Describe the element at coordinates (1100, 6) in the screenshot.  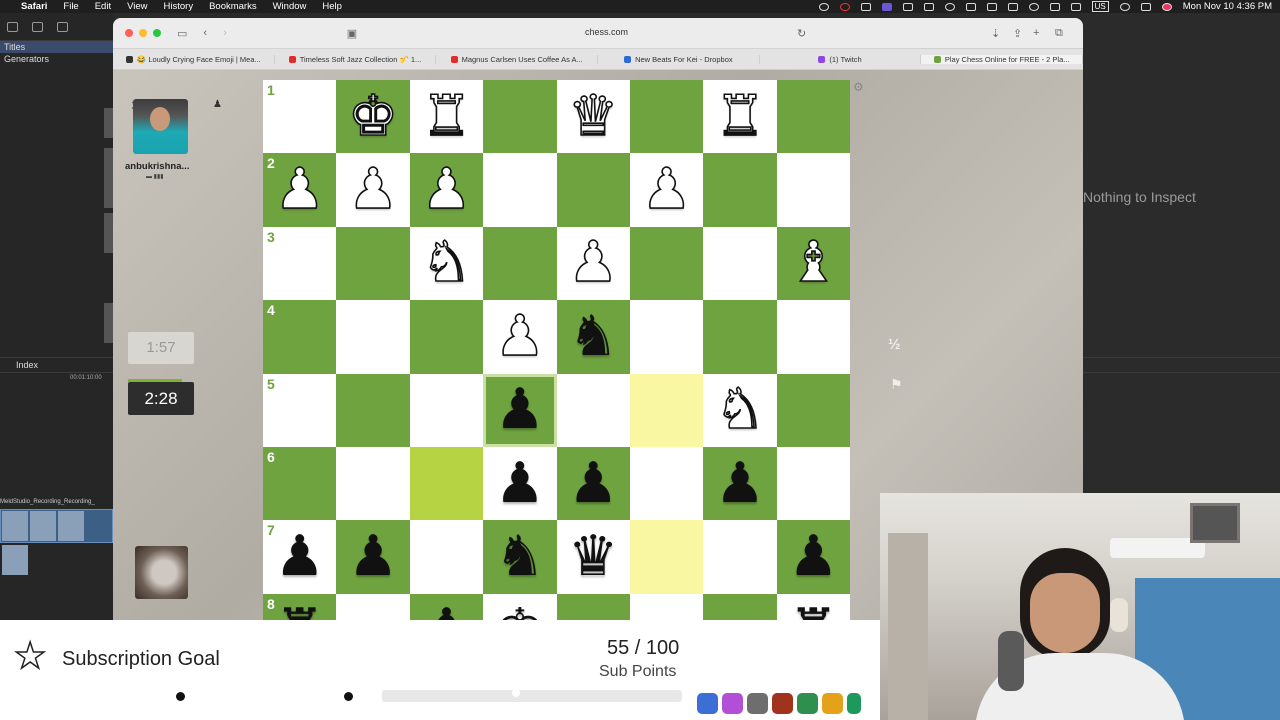
I see `input-source-indicator: US` at that location.